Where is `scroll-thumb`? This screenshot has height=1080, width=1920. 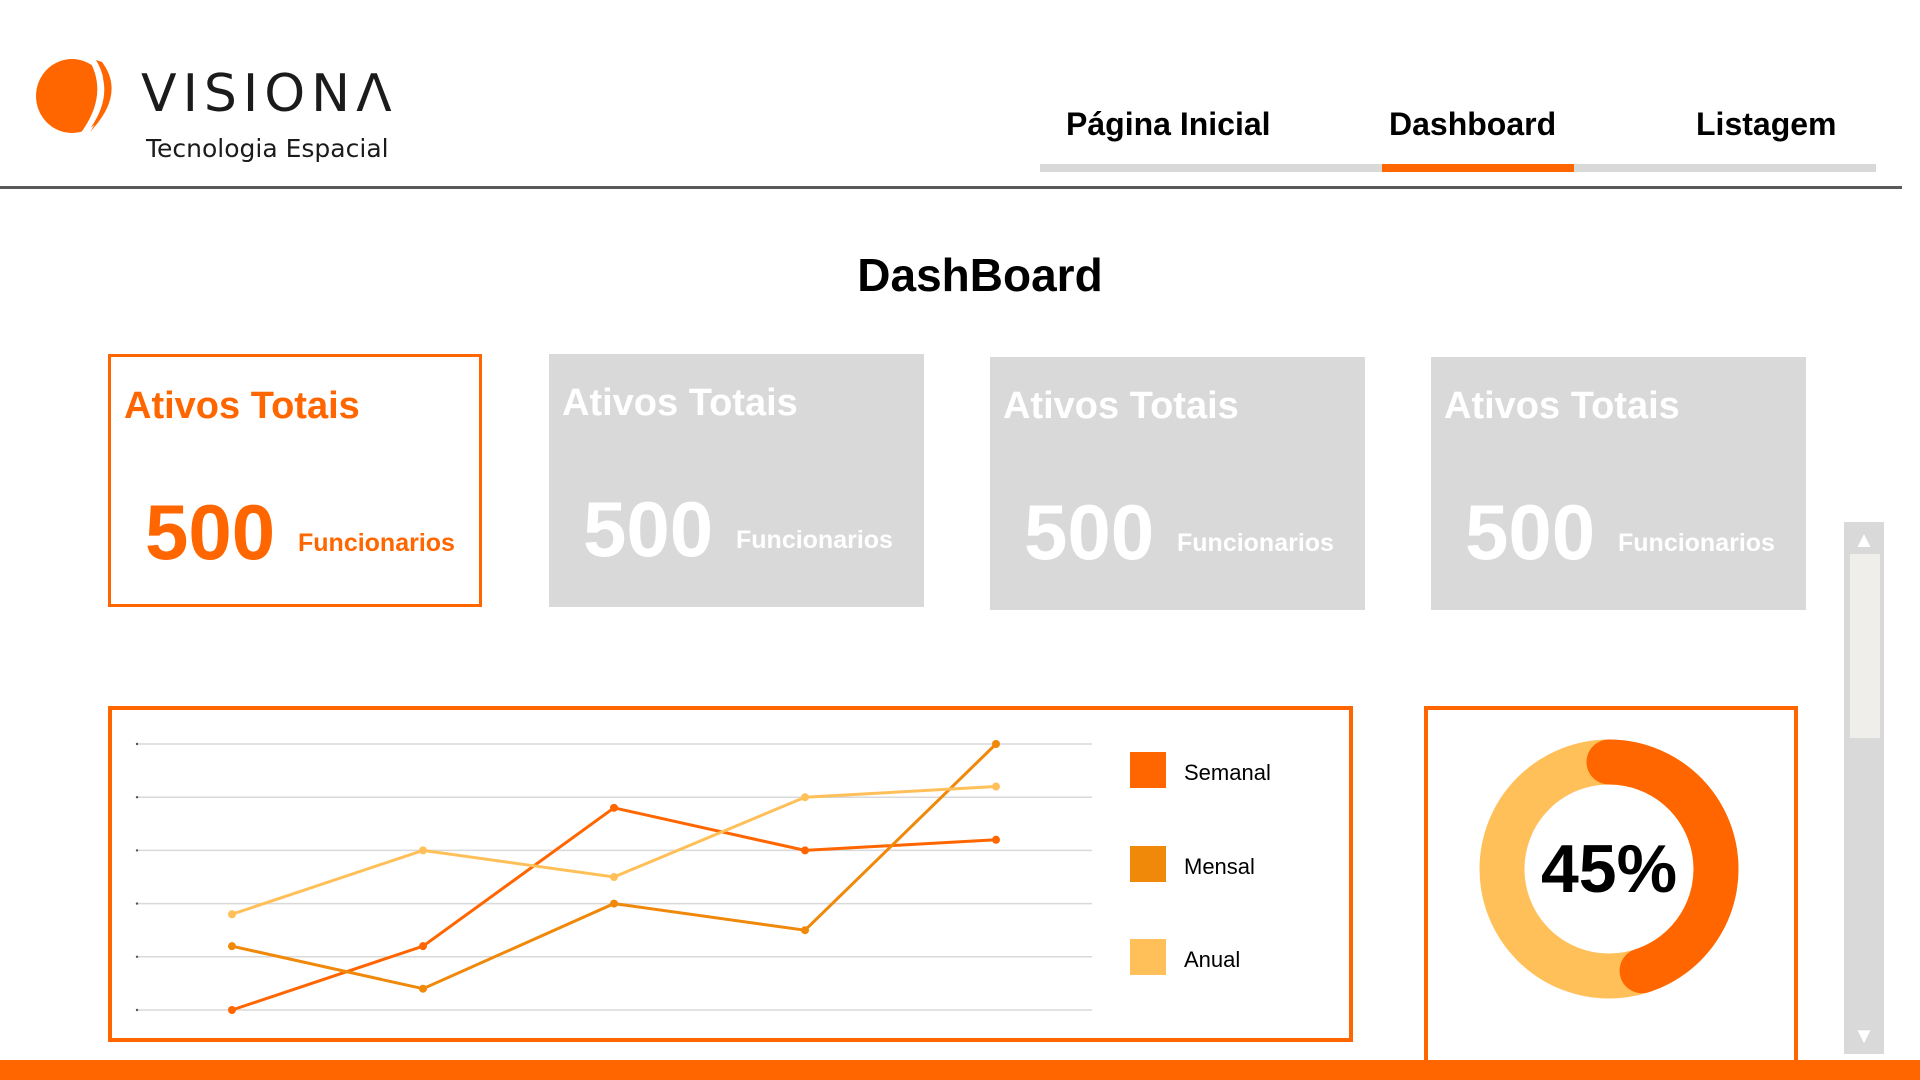
scroll-thumb is located at coordinates (1865, 646).